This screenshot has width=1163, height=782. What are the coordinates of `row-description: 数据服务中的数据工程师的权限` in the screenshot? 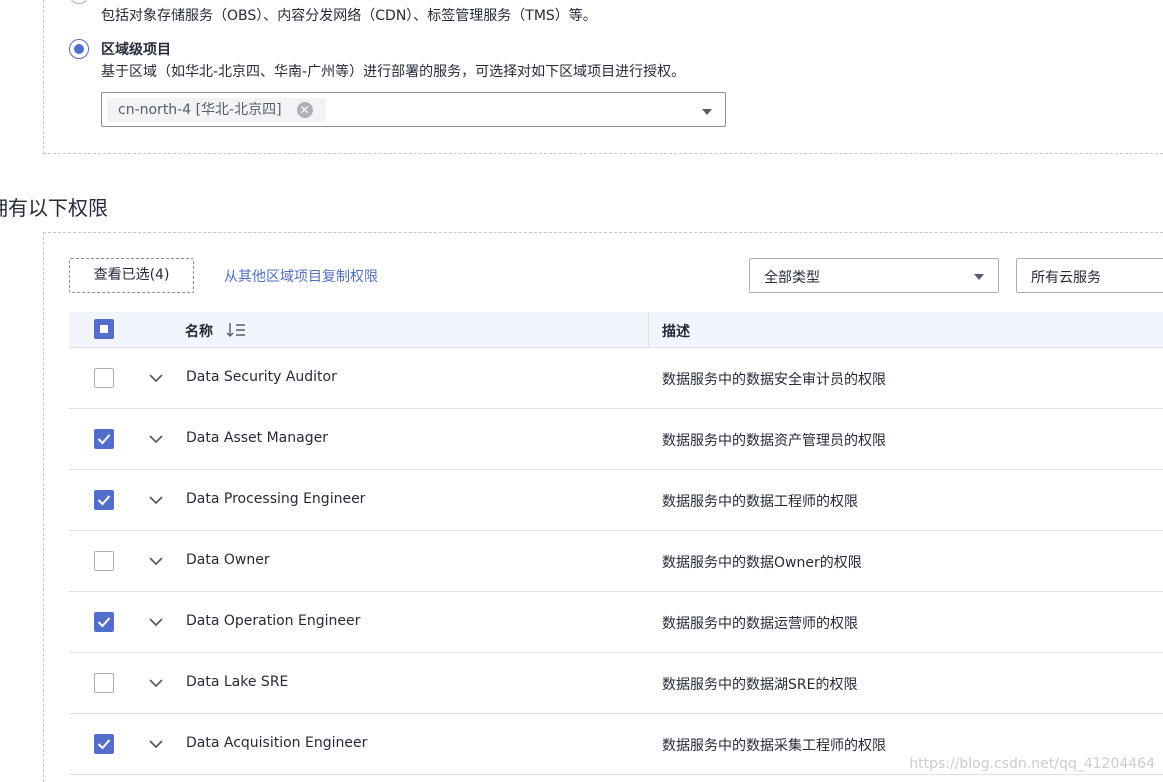 It's located at (760, 502).